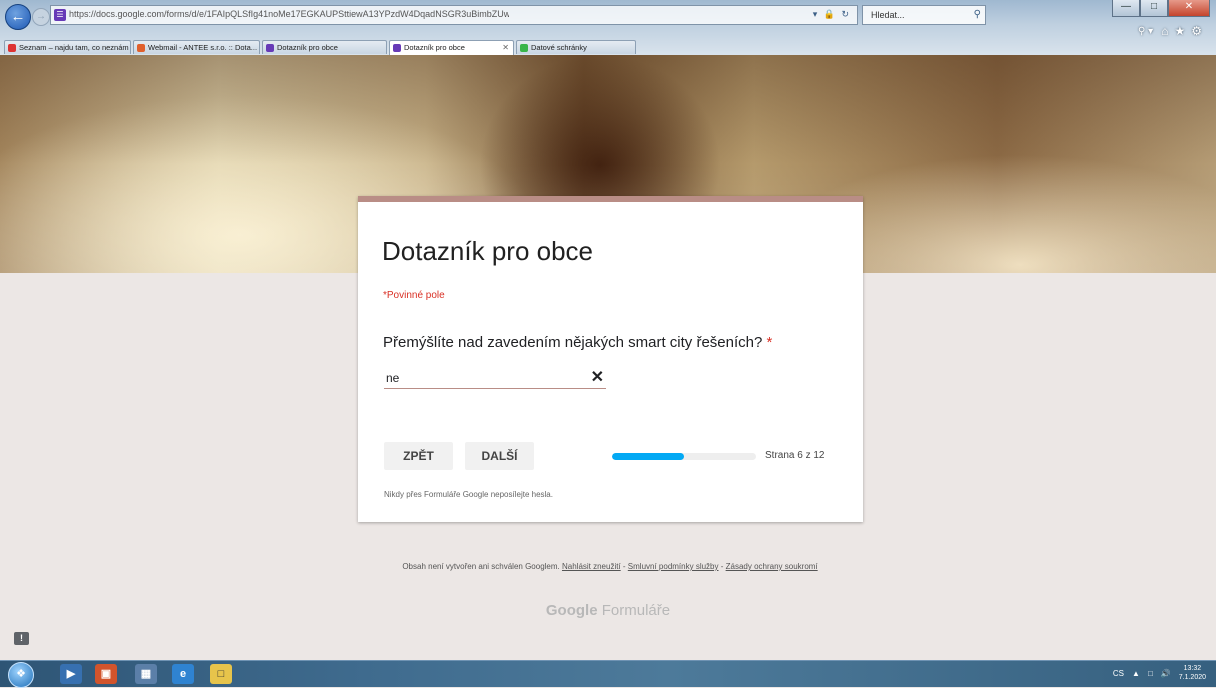 This screenshot has width=1216, height=688. I want to click on browser-tab: Seznam – najdu tam, co neznám, so click(67, 47).